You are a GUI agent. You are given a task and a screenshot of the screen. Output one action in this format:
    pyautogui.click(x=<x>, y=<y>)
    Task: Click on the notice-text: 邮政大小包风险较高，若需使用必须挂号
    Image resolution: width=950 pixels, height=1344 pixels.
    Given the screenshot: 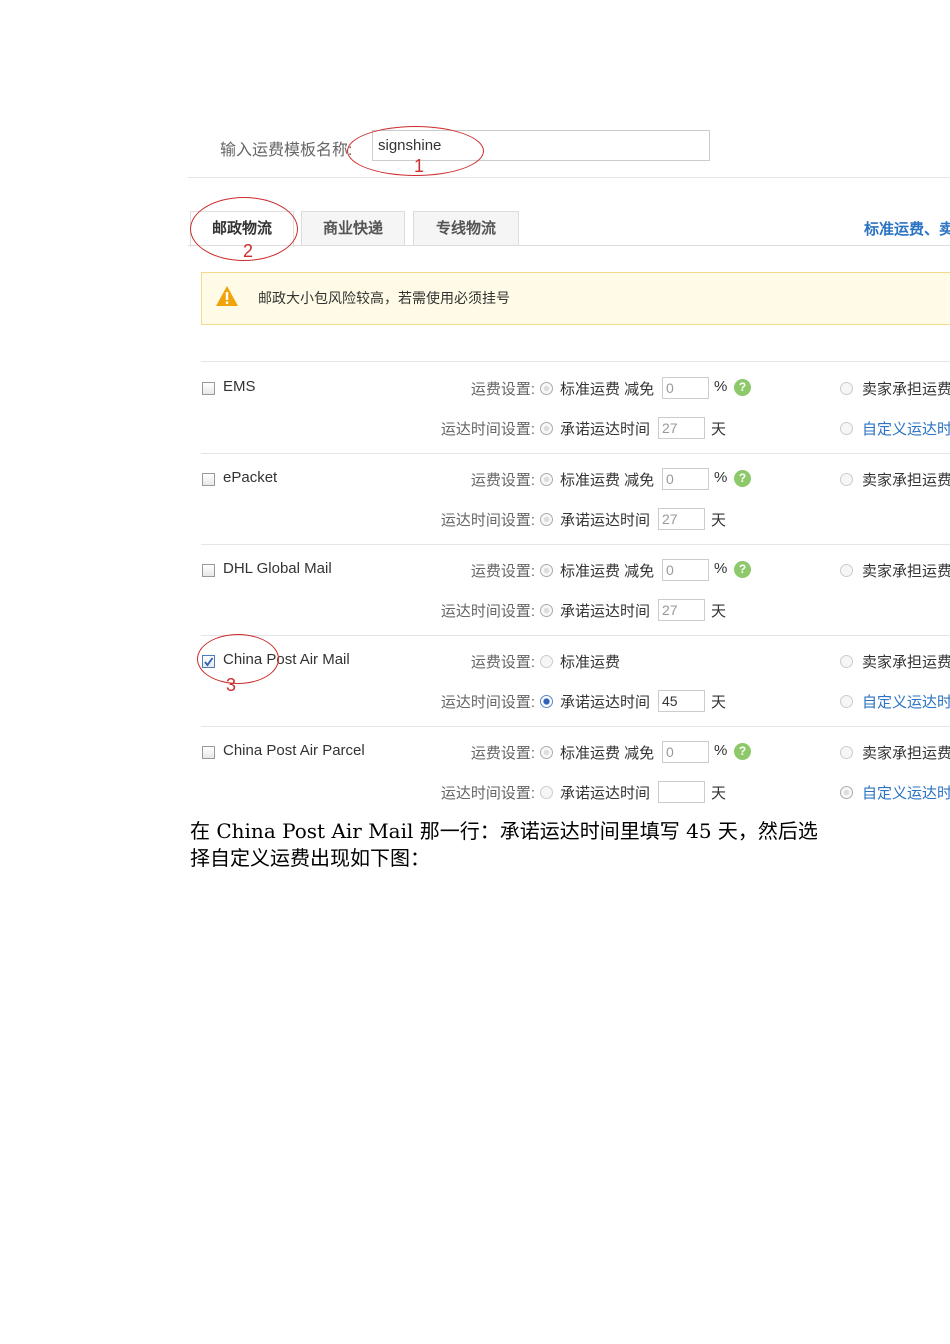 What is the action you would take?
    pyautogui.click(x=384, y=298)
    